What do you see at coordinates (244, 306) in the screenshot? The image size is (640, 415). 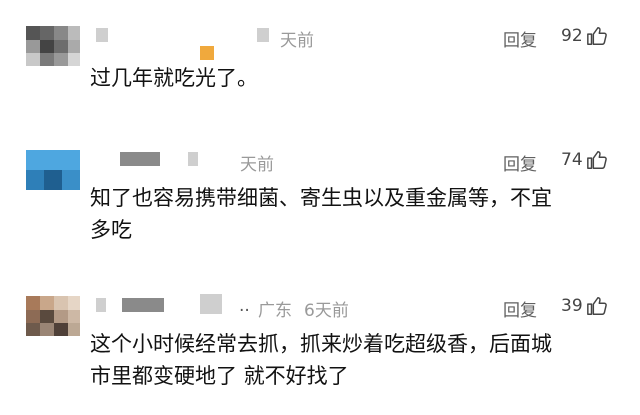 I see `comment-prefix: ..` at bounding box center [244, 306].